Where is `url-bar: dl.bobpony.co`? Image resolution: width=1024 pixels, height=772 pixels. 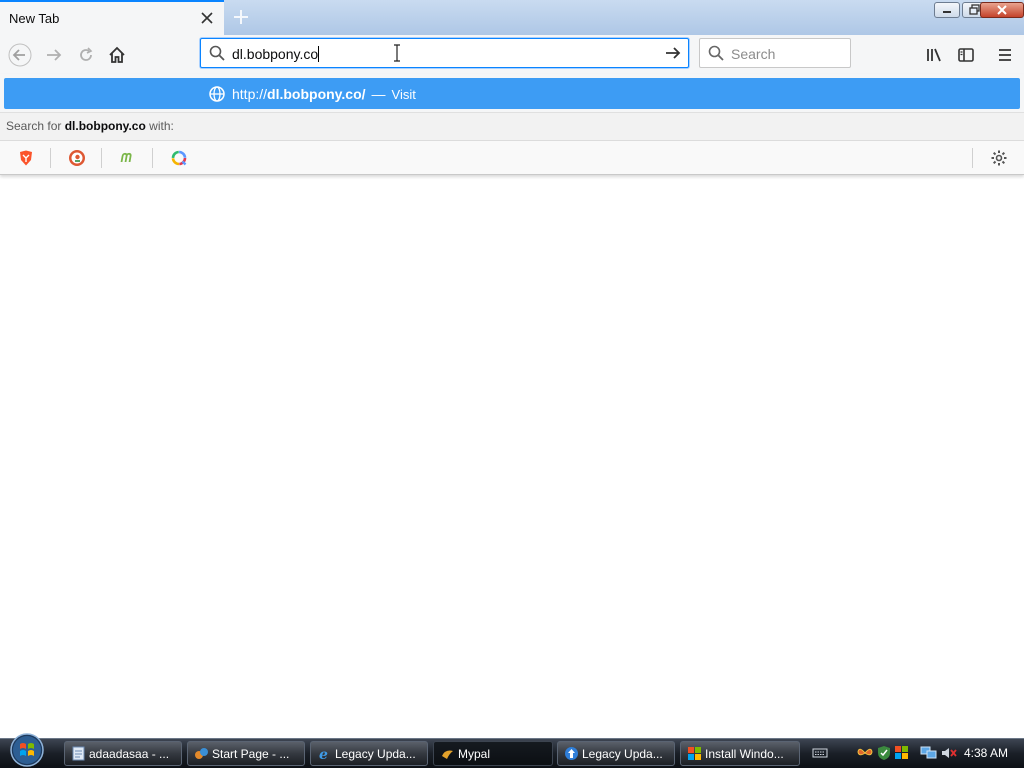 url-bar: dl.bobpony.co is located at coordinates (444, 53).